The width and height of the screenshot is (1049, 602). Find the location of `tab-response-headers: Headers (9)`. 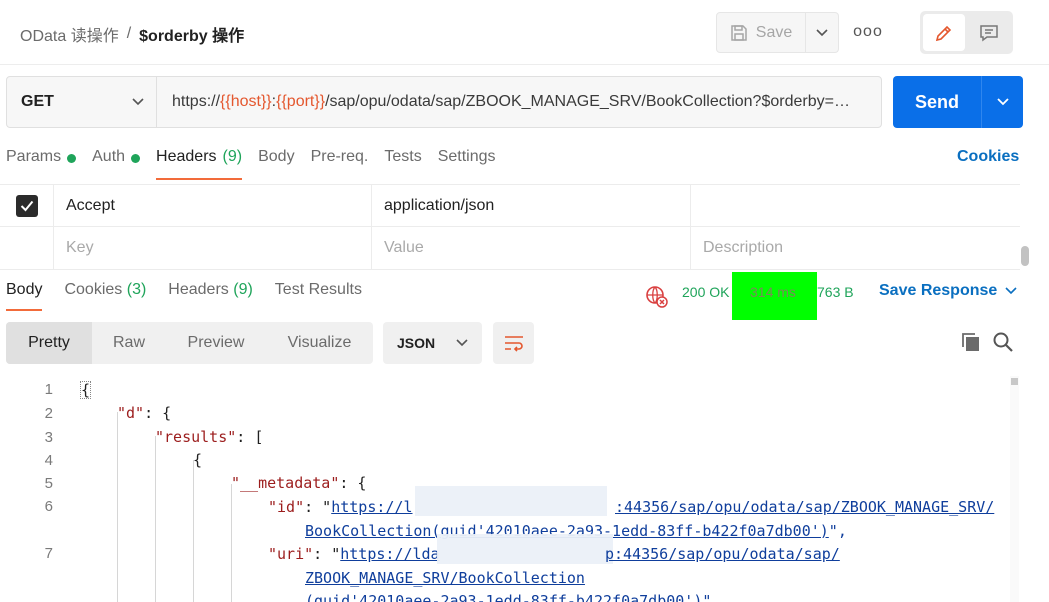

tab-response-headers: Headers (9) is located at coordinates (210, 296).